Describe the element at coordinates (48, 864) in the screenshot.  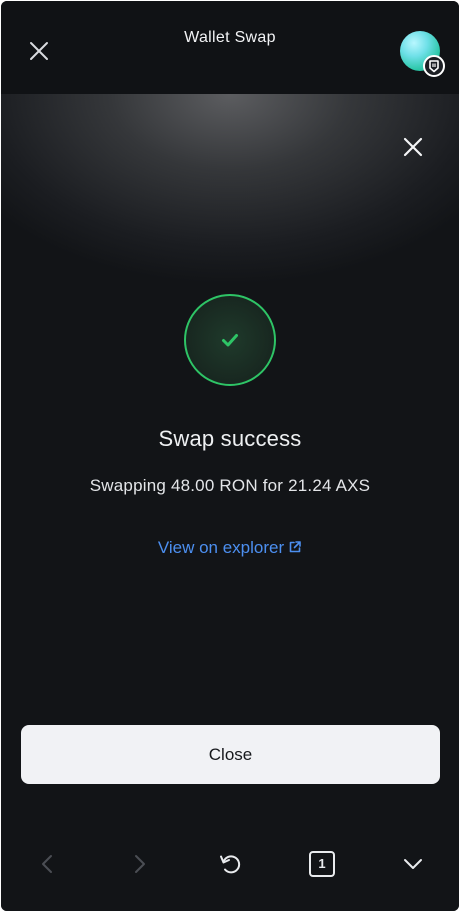
I see `back-icon` at that location.